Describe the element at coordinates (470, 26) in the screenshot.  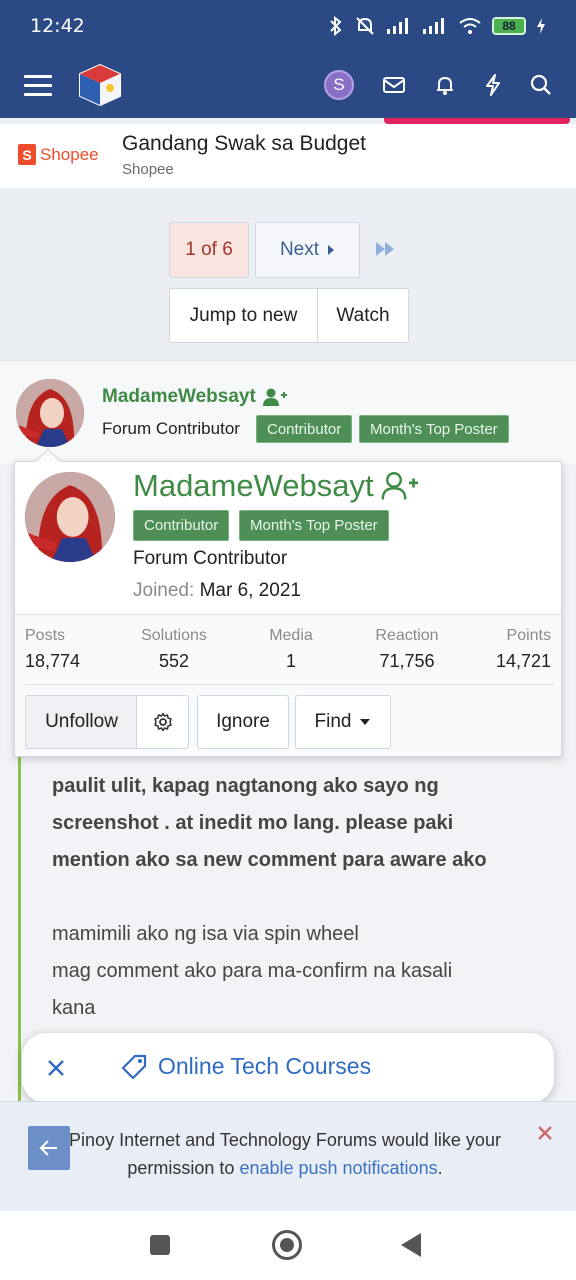
I see `wifi-icon` at that location.